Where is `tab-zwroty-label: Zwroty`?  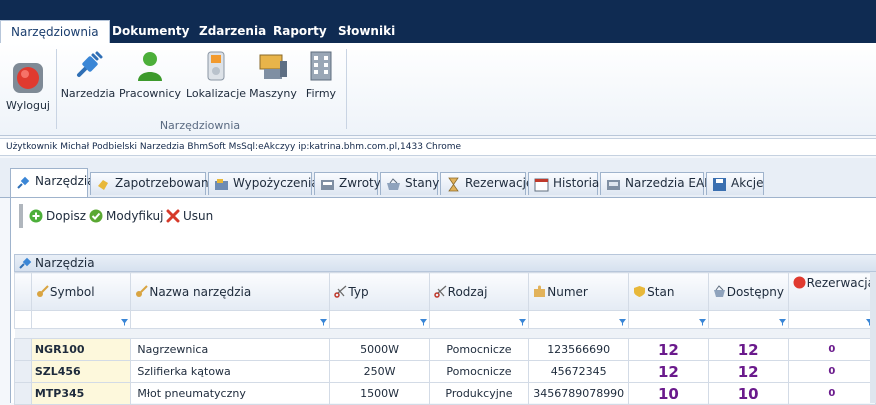 tab-zwroty-label: Zwroty is located at coordinates (360, 183).